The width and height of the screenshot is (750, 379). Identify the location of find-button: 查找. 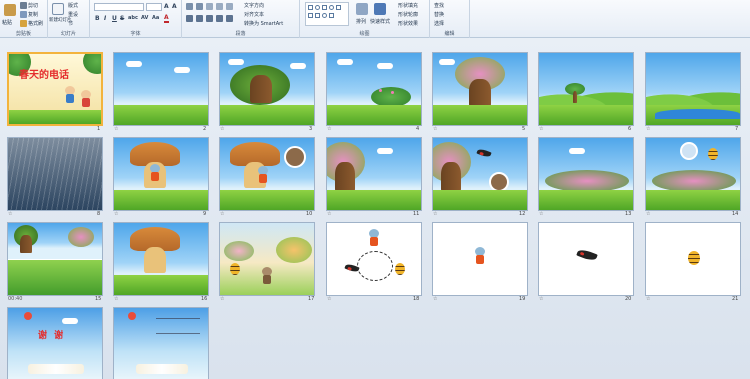
(439, 5).